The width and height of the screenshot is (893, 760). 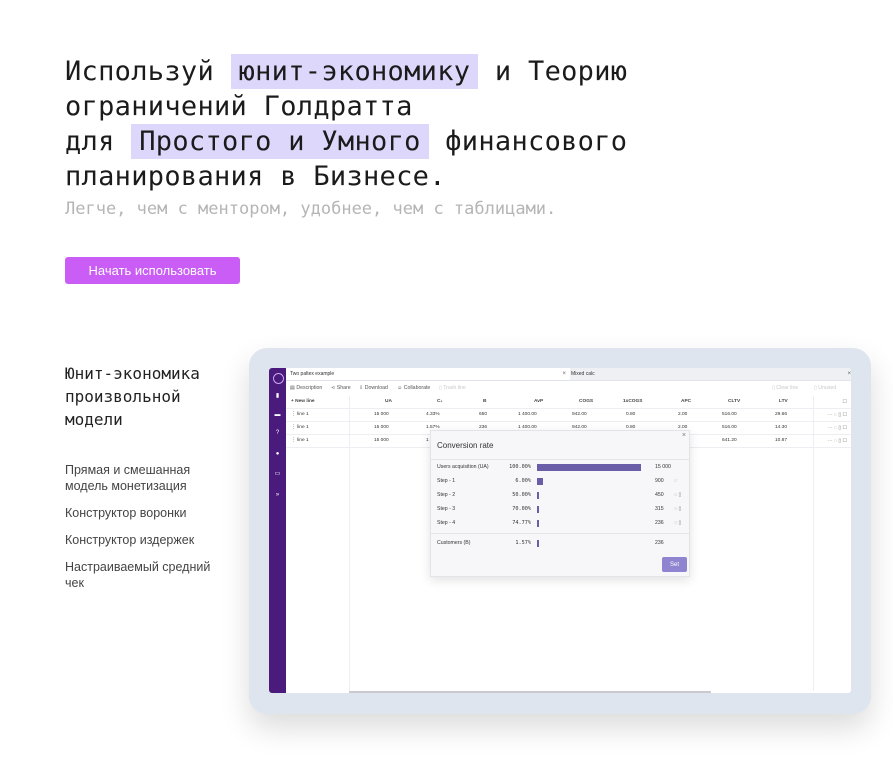 What do you see at coordinates (583, 374) in the screenshot?
I see `tab-label: Mixed calc` at bounding box center [583, 374].